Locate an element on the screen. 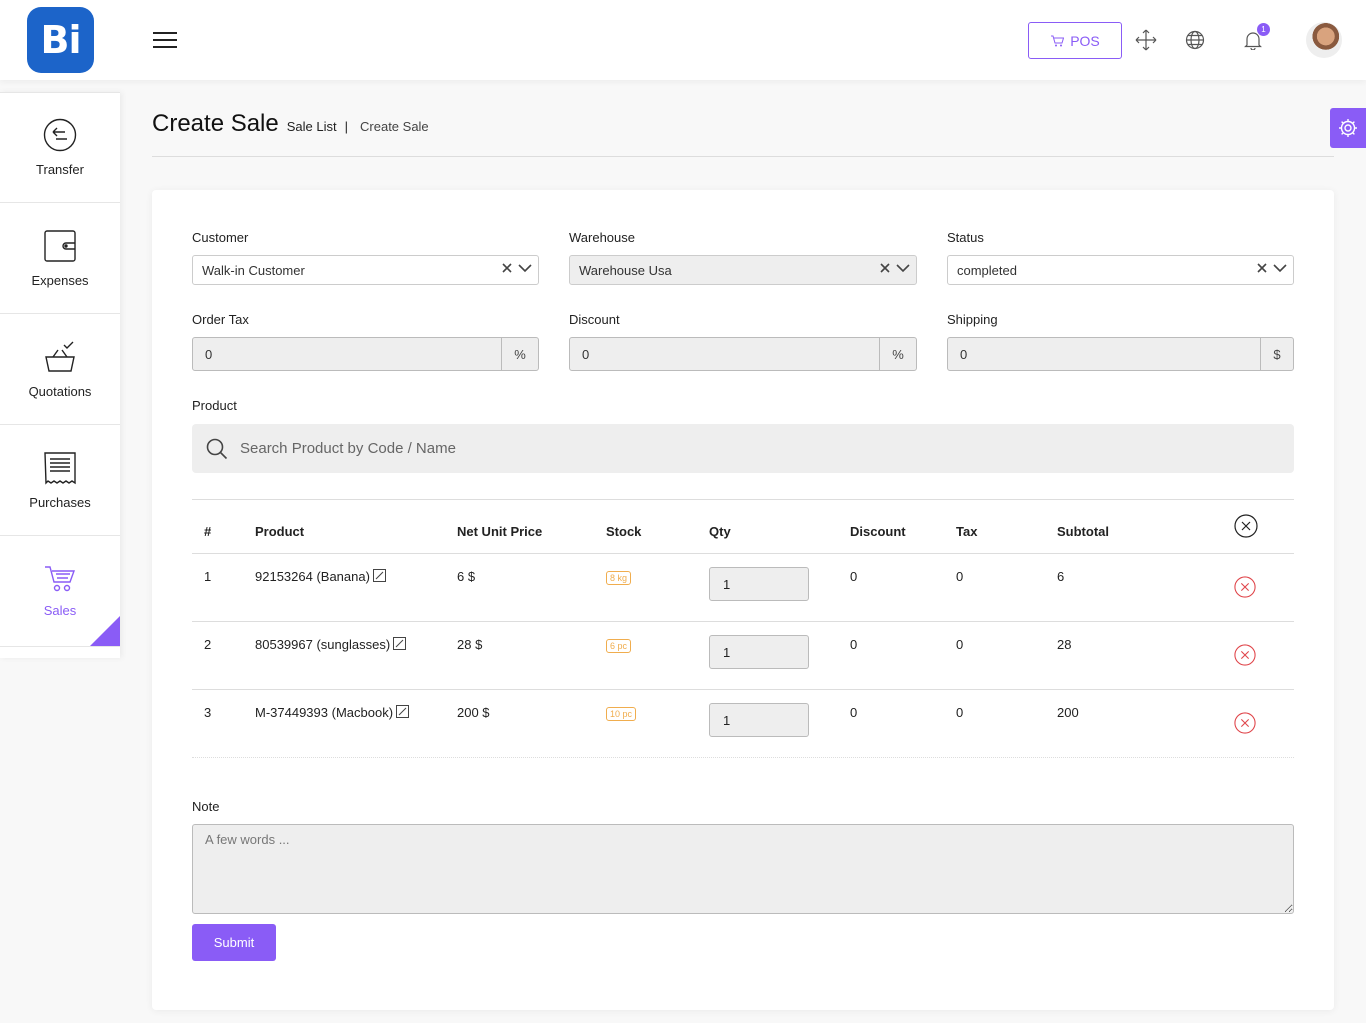 Image resolution: width=1366 pixels, height=1023 pixels. row-stock: 8 kg is located at coordinates (619, 577).